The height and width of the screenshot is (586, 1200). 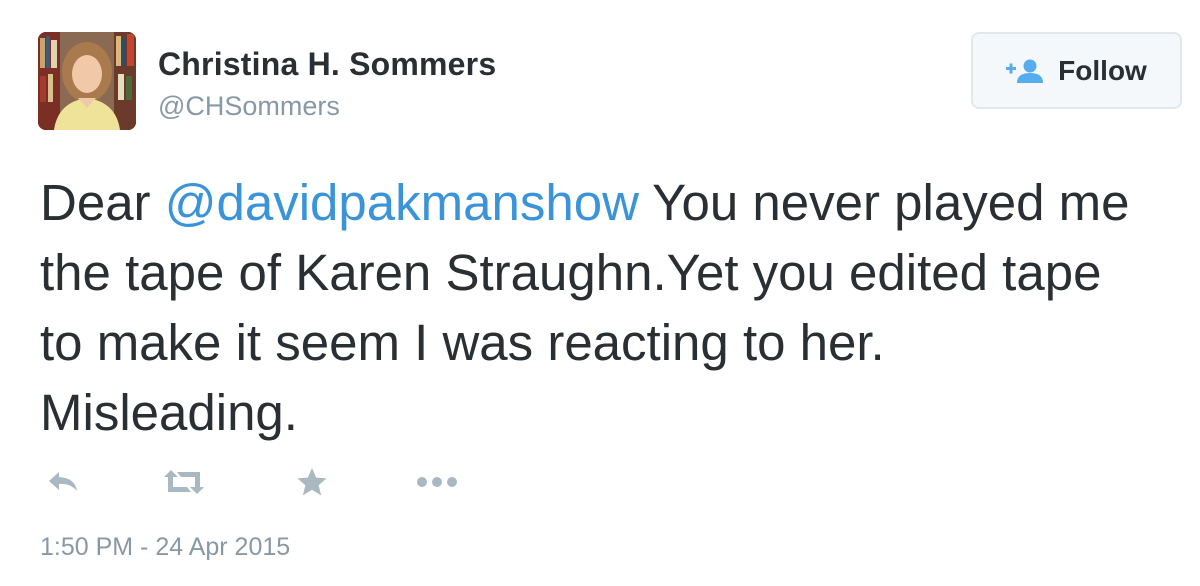 What do you see at coordinates (256, 484) in the screenshot?
I see `tweet-actions` at bounding box center [256, 484].